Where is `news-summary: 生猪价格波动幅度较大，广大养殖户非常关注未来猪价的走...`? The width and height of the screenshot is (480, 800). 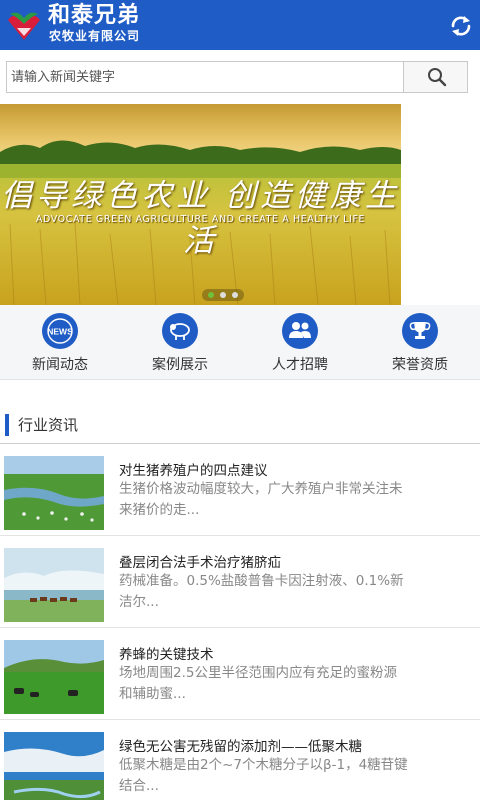 news-summary: 生猪价格波动幅度较大，广大养殖户非常关注未来猪价的走... is located at coordinates (261, 499).